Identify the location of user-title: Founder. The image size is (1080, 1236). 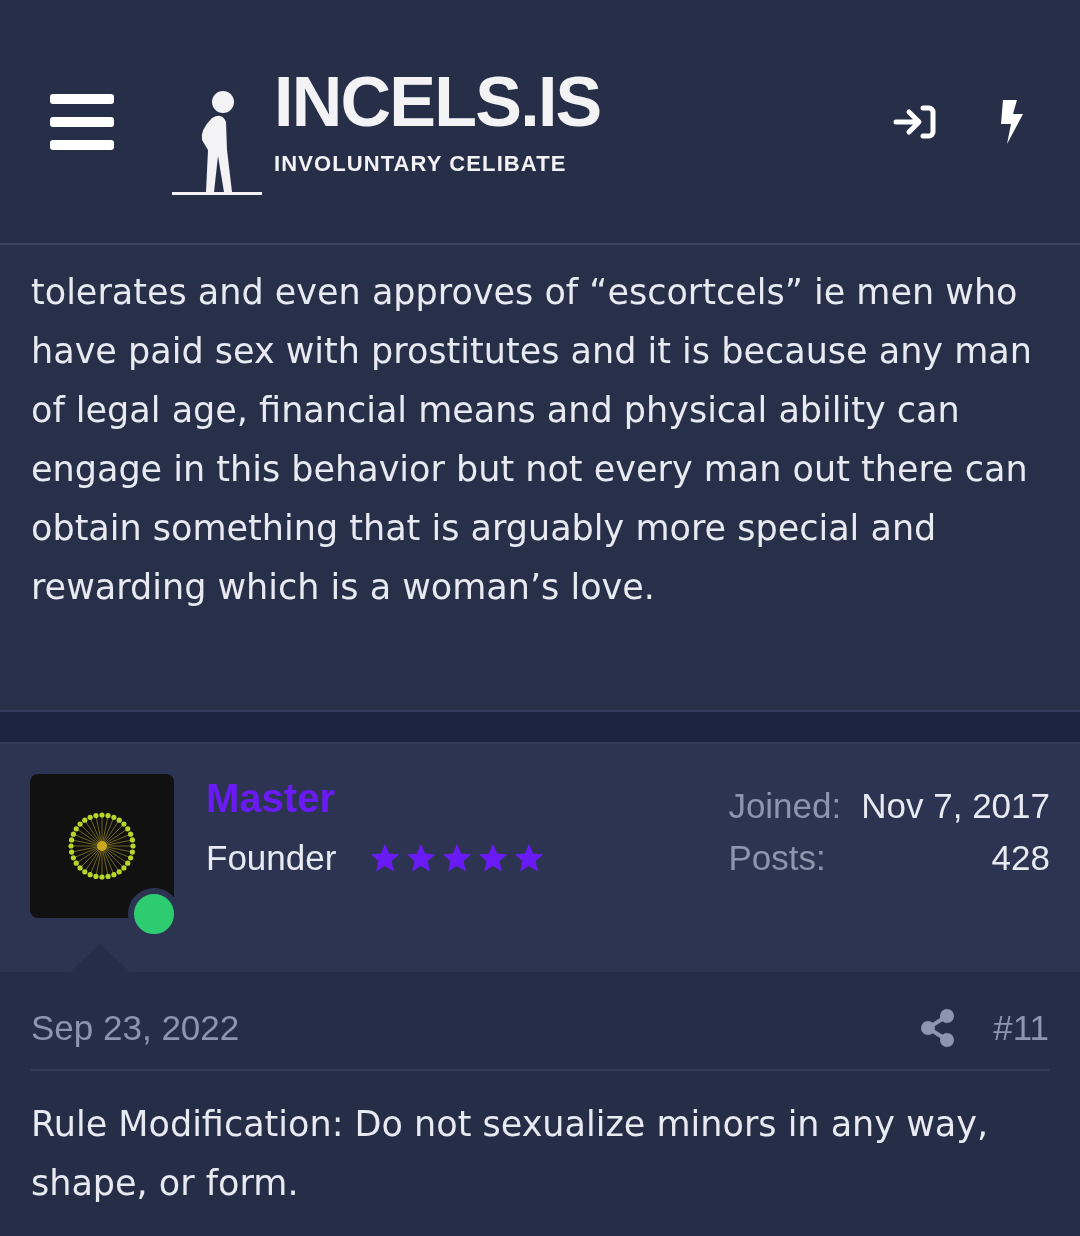
(271, 858).